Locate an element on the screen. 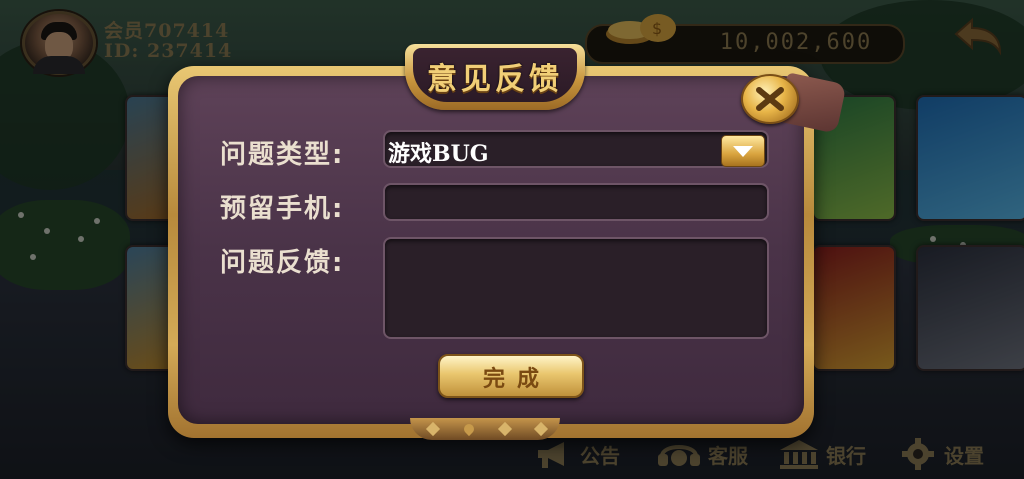 The image size is (1024, 479). feedback-label: 问题反馈: is located at coordinates (282, 263).